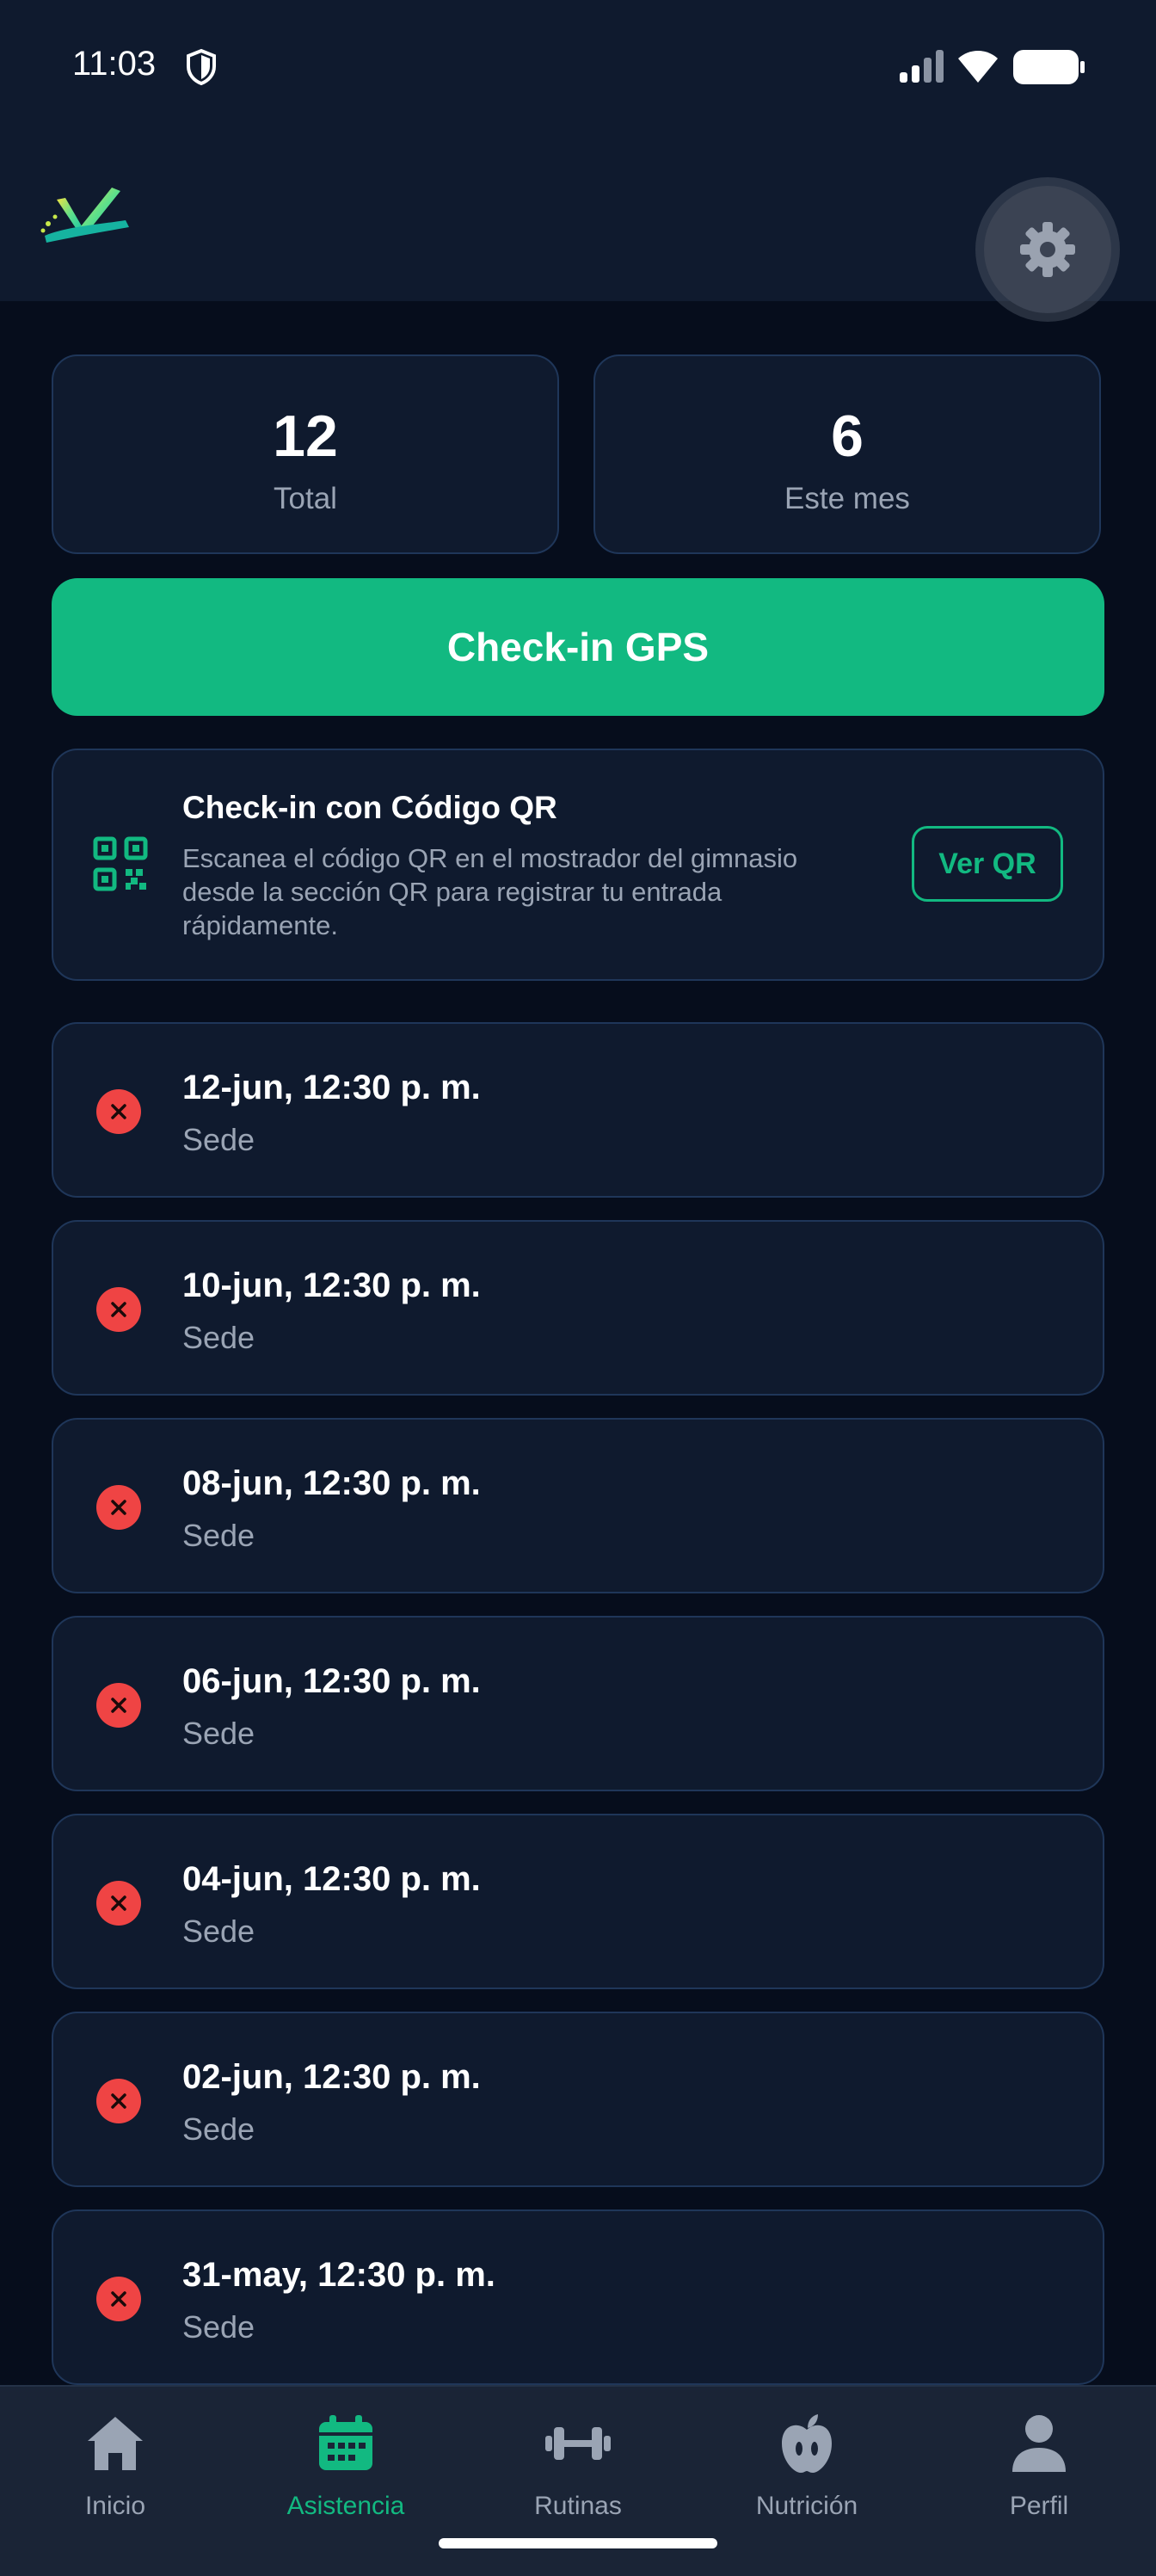 This screenshot has width=1156, height=2576. Describe the element at coordinates (305, 437) in the screenshot. I see `stat-value: 12` at that location.